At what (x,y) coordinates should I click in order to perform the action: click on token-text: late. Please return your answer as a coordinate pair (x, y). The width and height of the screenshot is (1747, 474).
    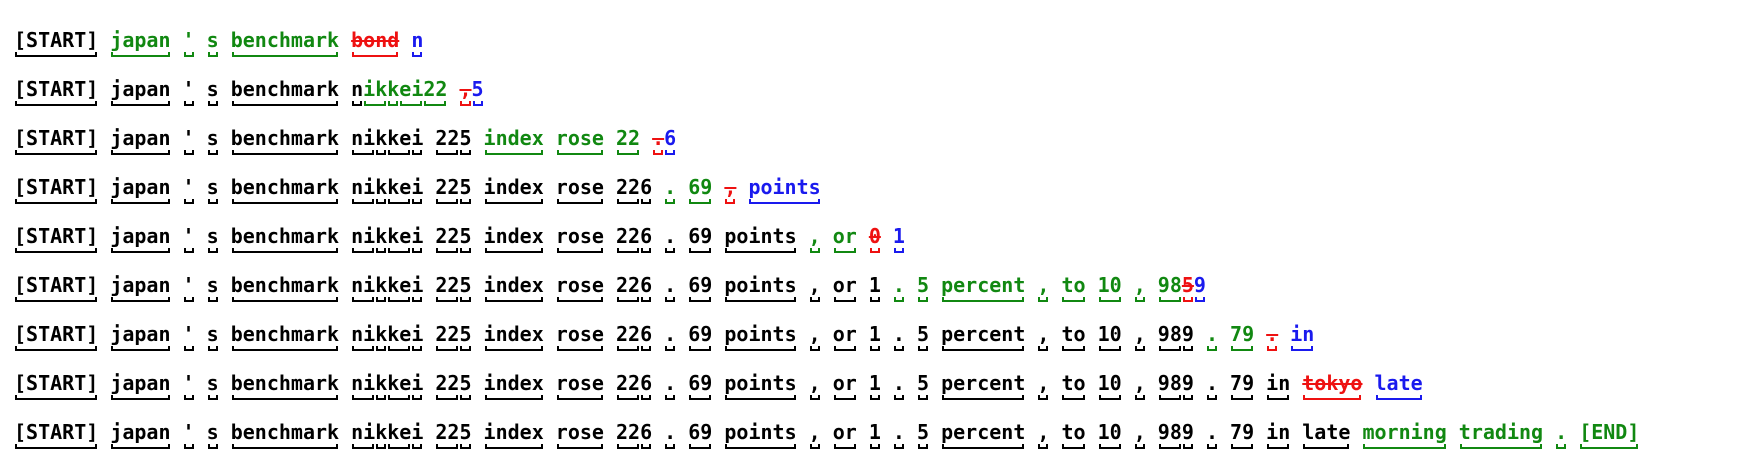
    Looking at the image, I should click on (1398, 383).